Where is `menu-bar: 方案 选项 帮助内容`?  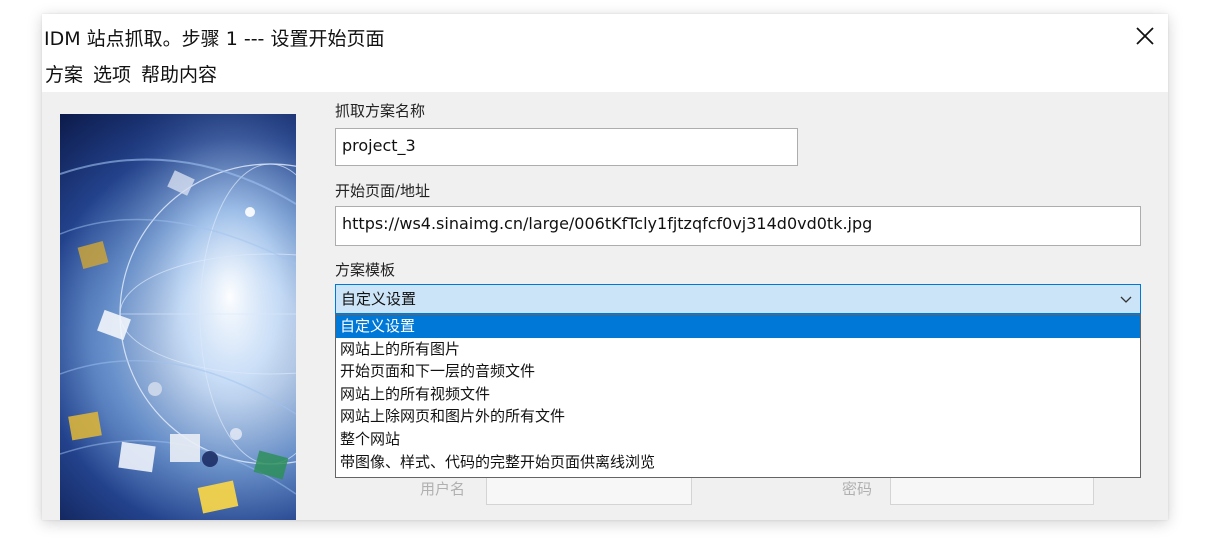
menu-bar: 方案 选项 帮助内容 is located at coordinates (605, 75).